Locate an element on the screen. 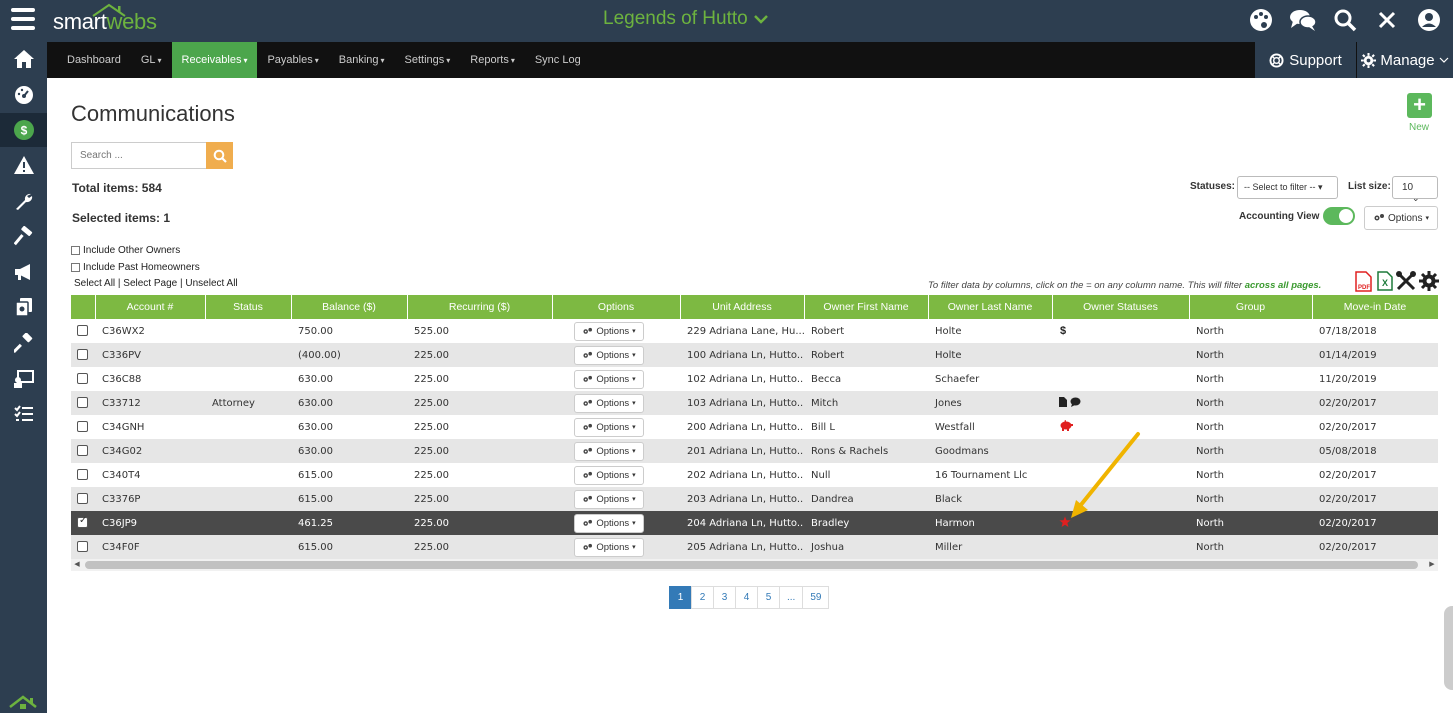  menu-icon is located at coordinates (23, 19).